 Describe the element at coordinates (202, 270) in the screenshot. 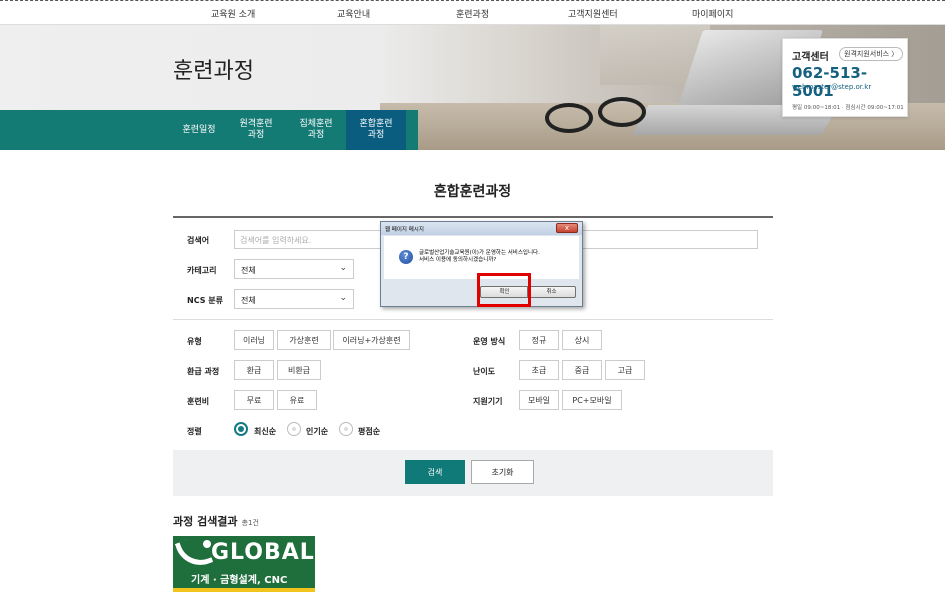

I see `category-label: 카테고리` at that location.